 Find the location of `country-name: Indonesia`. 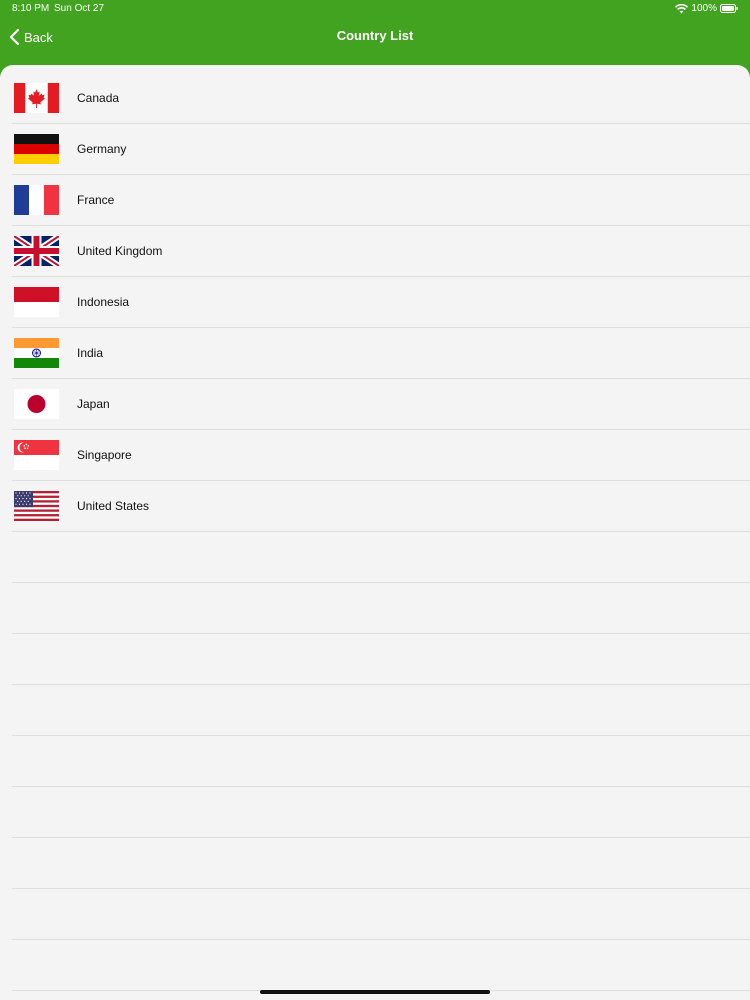

country-name: Indonesia is located at coordinates (103, 302).